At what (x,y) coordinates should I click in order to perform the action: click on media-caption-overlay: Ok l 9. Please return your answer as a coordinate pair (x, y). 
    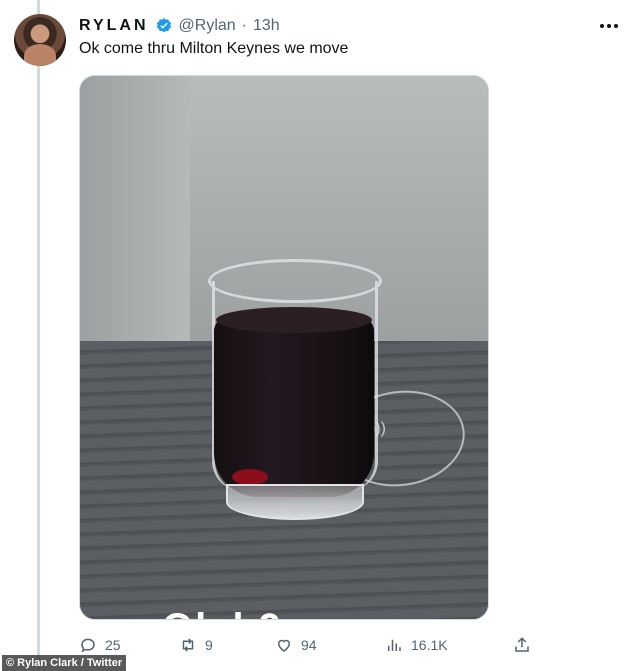
    Looking at the image, I should click on (222, 612).